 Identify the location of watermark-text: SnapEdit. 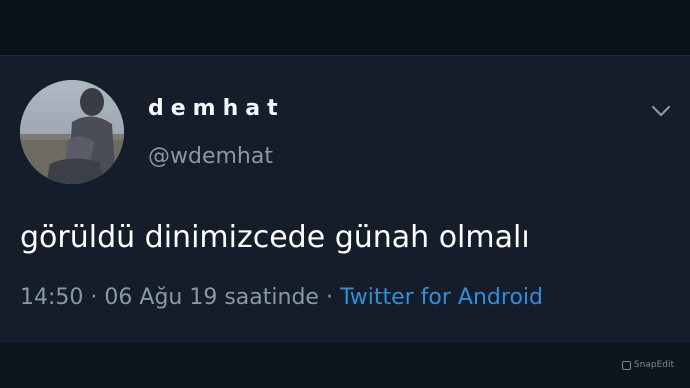
(653, 365).